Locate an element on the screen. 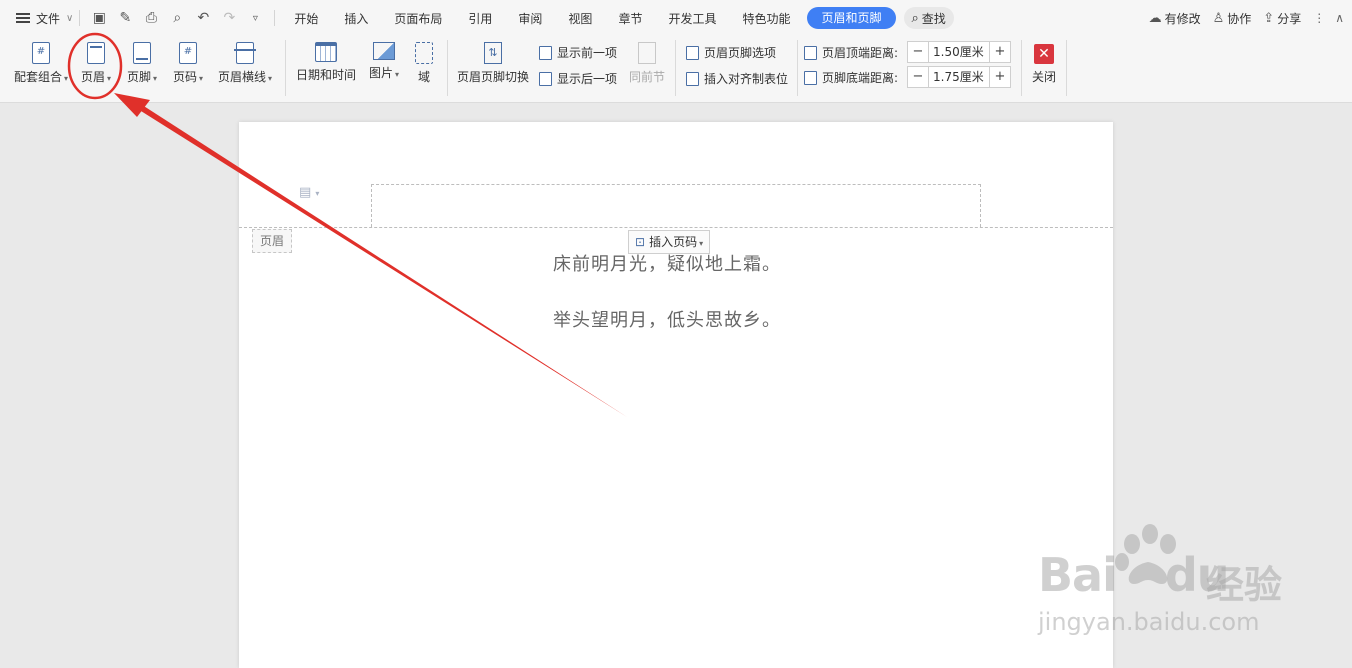  header-edit-area is located at coordinates (676, 205).